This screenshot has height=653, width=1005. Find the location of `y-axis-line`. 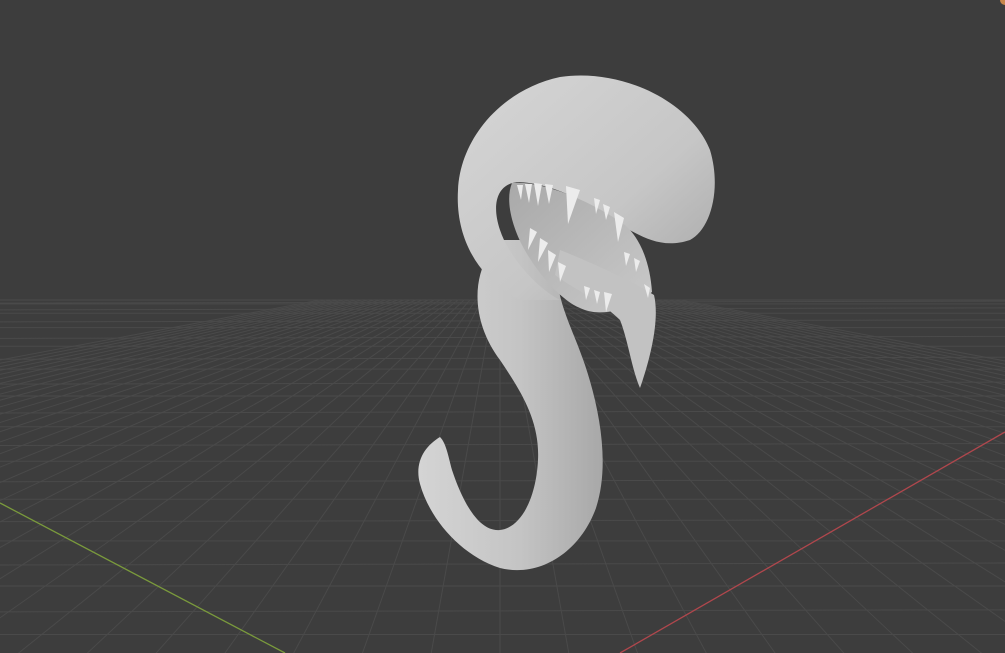

y-axis-line is located at coordinates (143, 577).